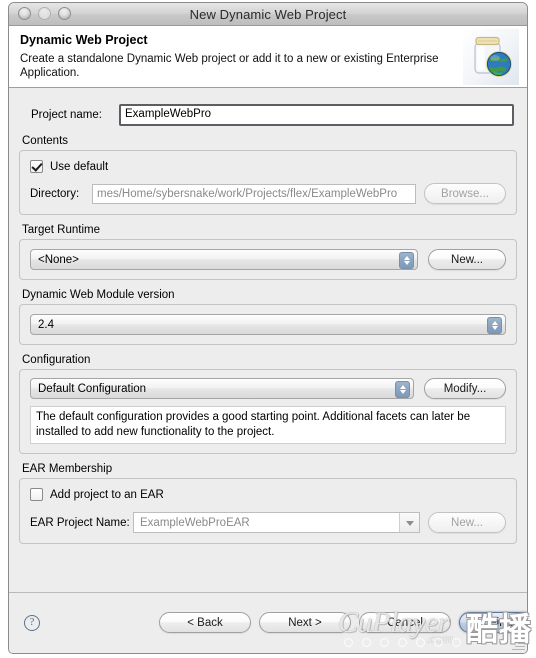  What do you see at coordinates (405, 622) in the screenshot?
I see `cancel-button: Cancel` at bounding box center [405, 622].